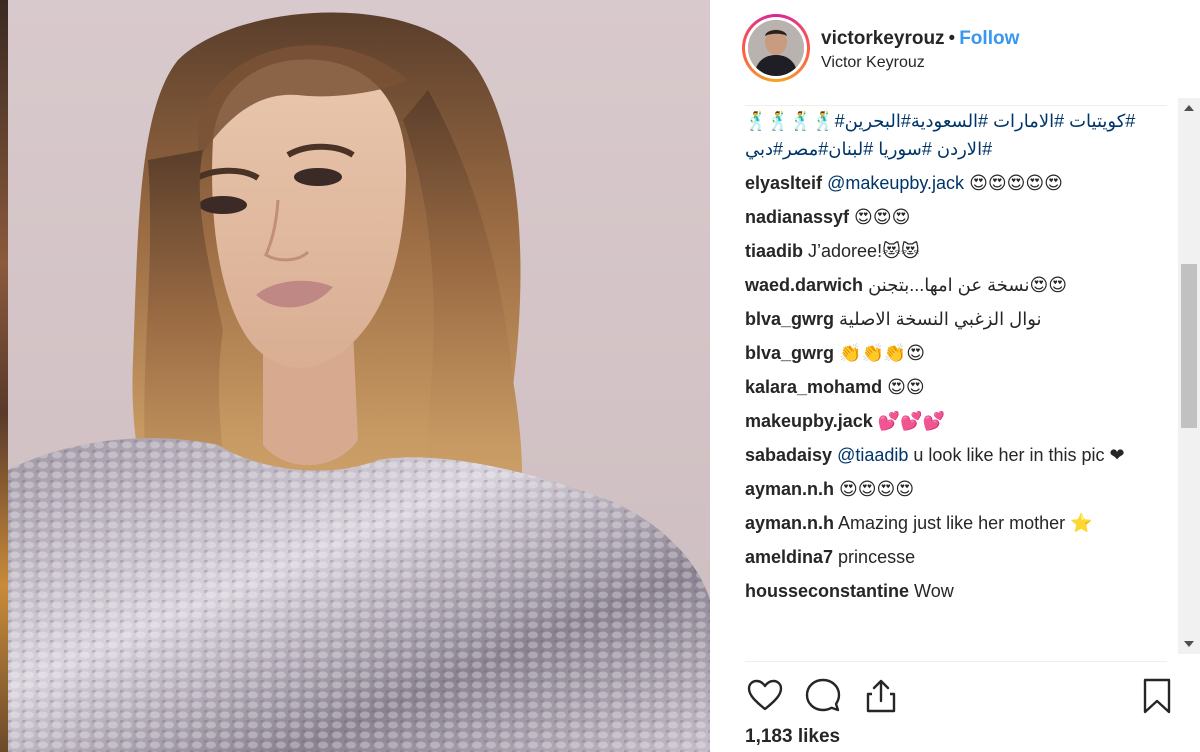 The width and height of the screenshot is (1200, 752). I want to click on comment-item: blva_gwrg 👏👏👏😍, so click(960, 353).